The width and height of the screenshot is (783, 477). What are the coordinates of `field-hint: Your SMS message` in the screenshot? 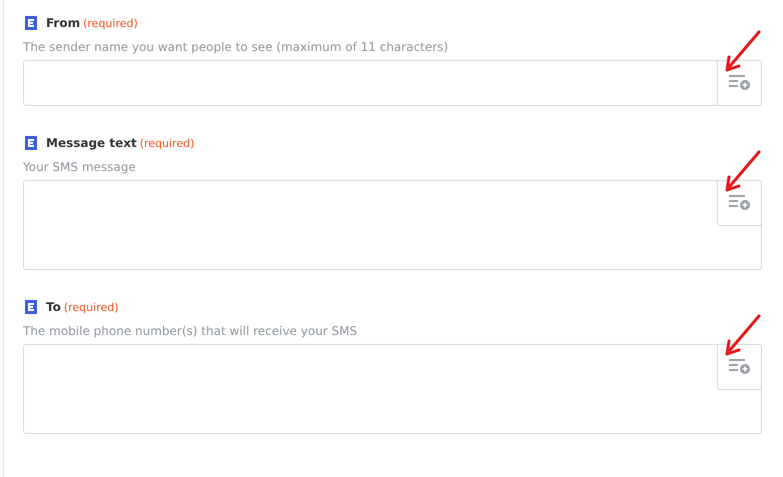 It's located at (80, 168).